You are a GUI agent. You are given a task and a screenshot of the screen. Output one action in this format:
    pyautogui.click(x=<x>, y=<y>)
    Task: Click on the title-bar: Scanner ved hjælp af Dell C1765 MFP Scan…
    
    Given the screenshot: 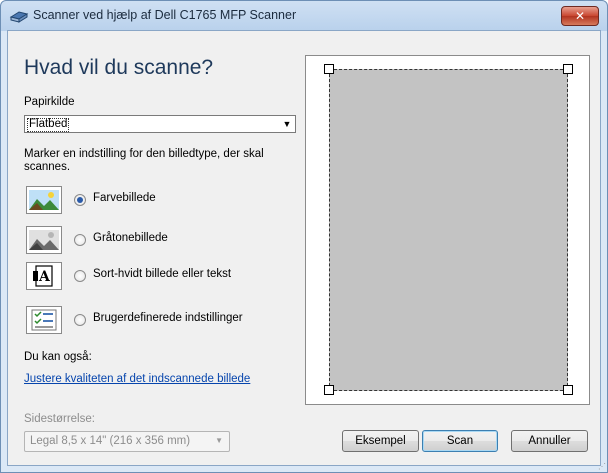 What is the action you would take?
    pyautogui.click(x=304, y=16)
    